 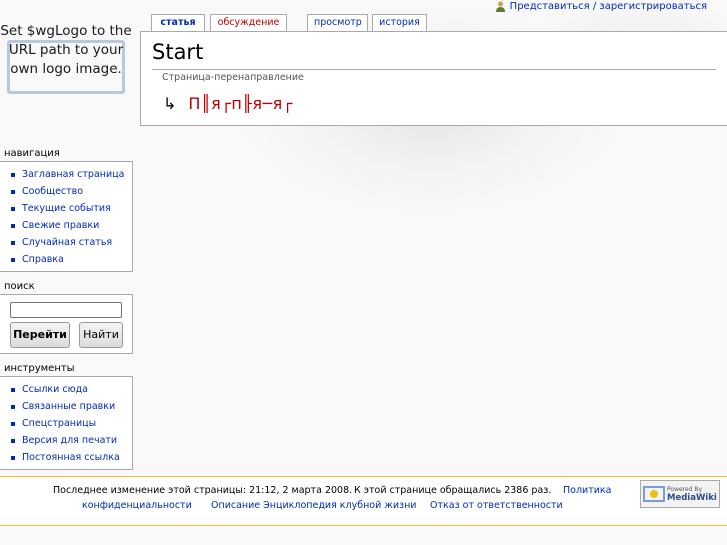 I want to click on redirect-block: ↳ П║я┌п╟я─я┌, so click(x=228, y=103).